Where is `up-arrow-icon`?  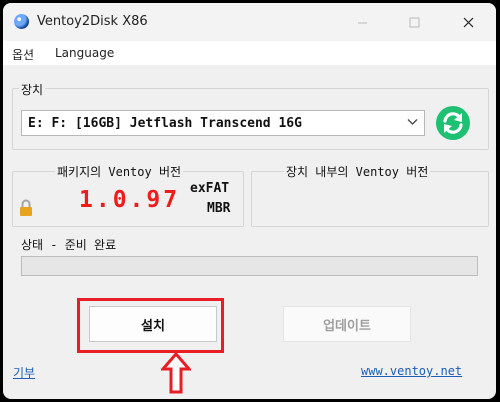
up-arrow-icon is located at coordinates (176, 374).